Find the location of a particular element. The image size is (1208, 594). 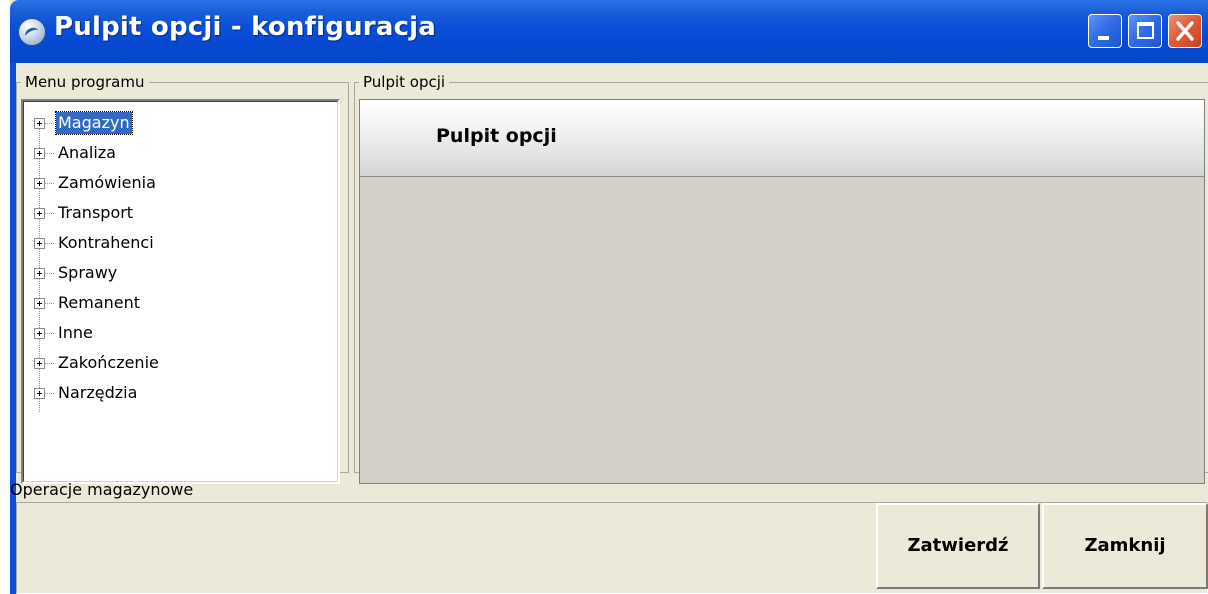

close-icon is located at coordinates (1185, 31).